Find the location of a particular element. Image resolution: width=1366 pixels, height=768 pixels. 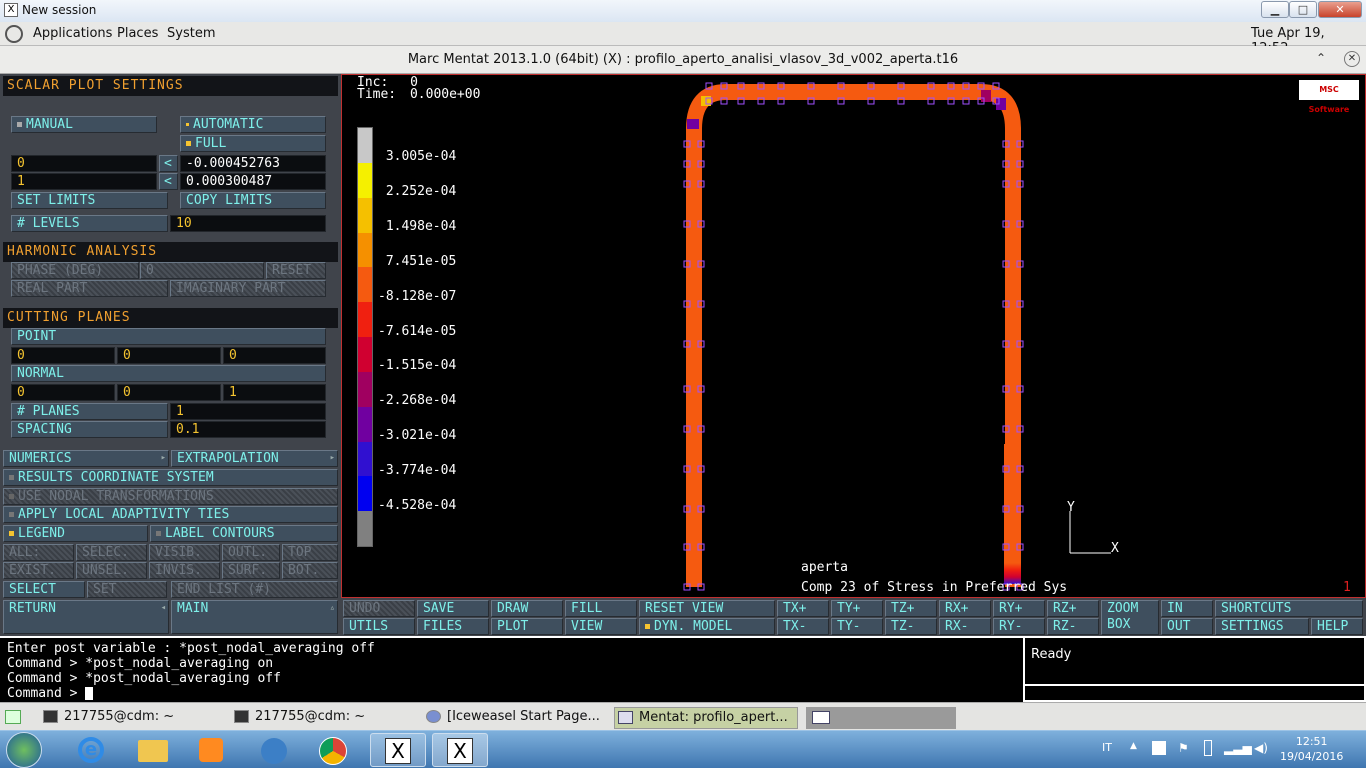

apply-local-adaptivity-button: APPLY LOCAL ADAPTIVITY TIES is located at coordinates (170, 514).